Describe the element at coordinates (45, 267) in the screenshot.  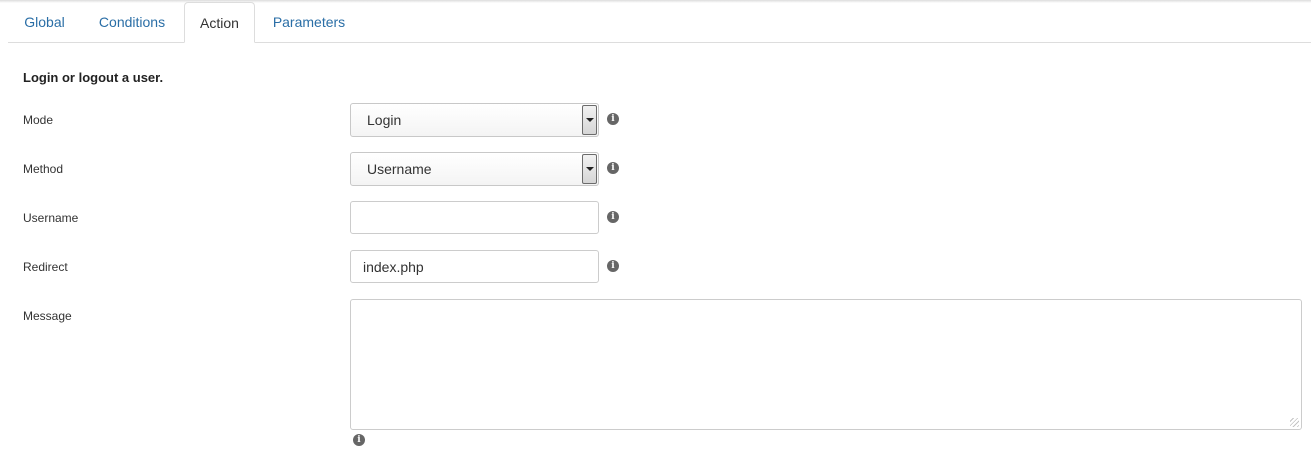
I see `redirect-label: Redirect` at that location.